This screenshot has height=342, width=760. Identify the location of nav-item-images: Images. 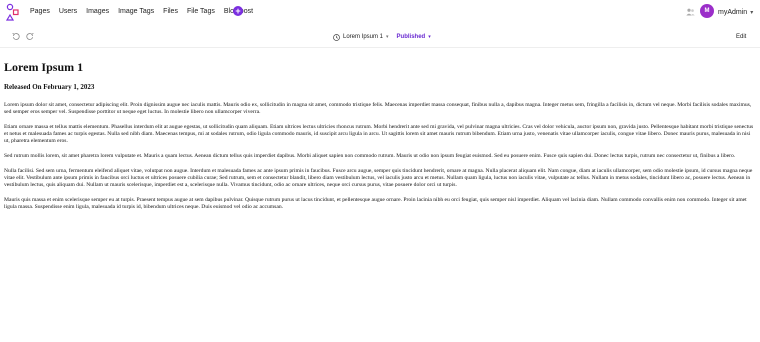
(97, 12).